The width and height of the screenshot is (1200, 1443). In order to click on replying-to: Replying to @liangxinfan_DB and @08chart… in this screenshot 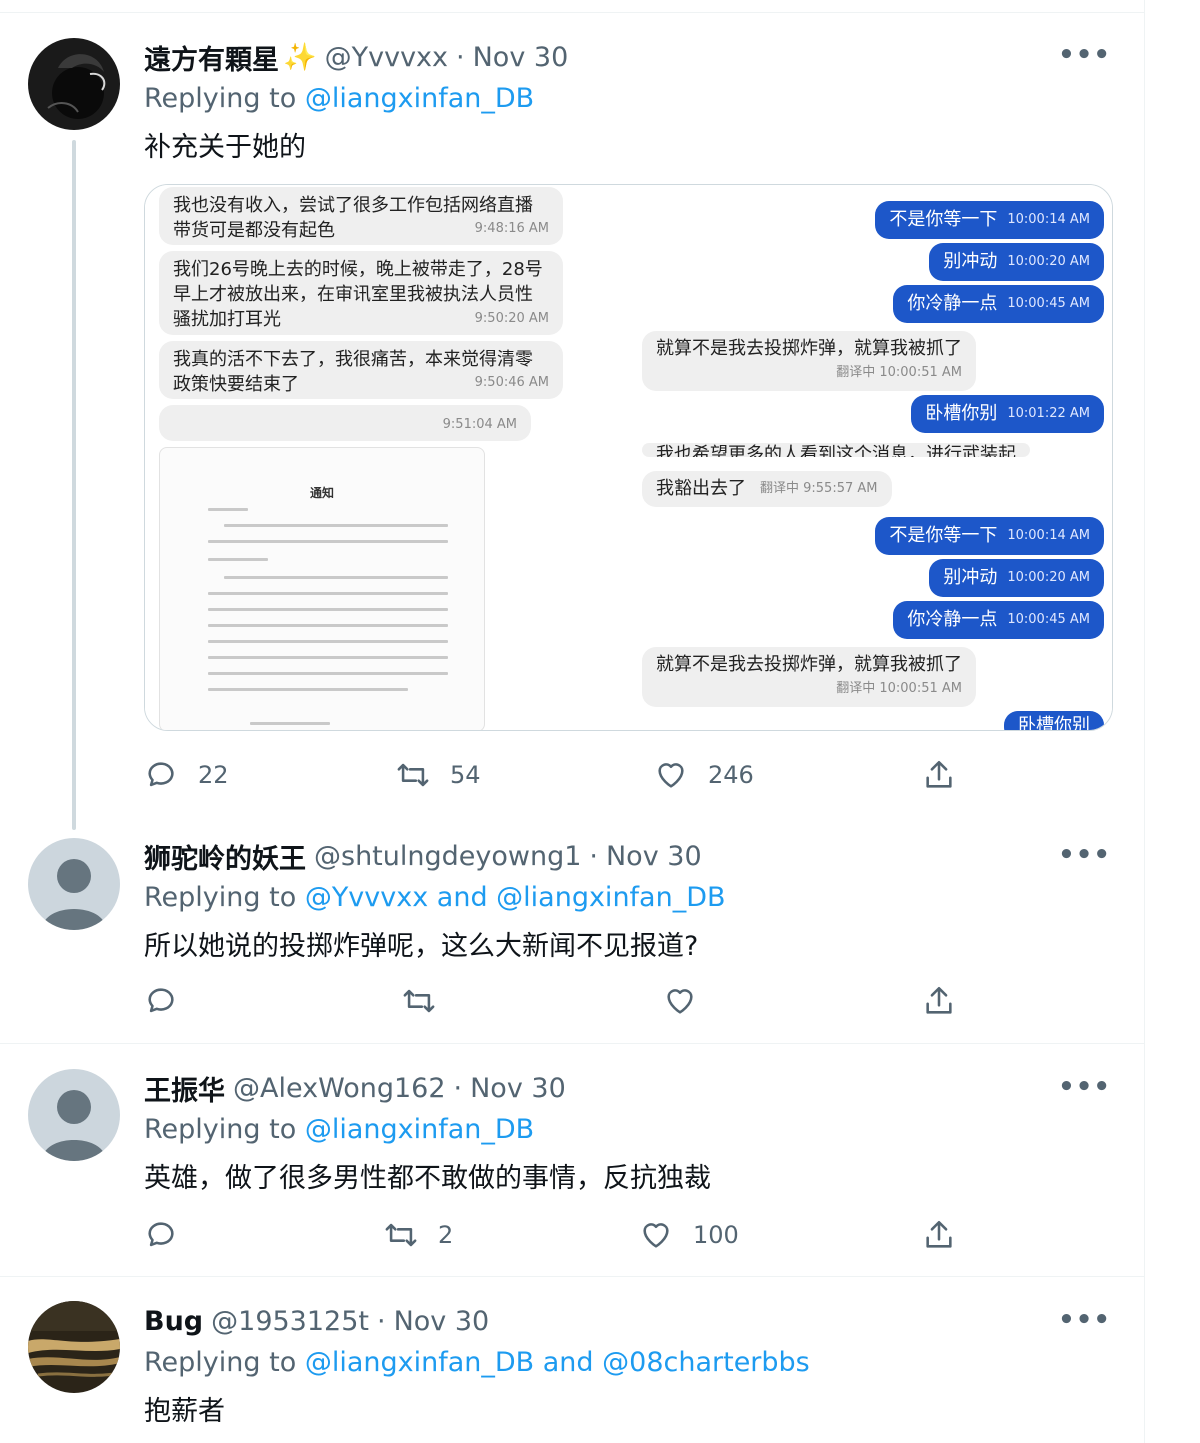, I will do `click(477, 1362)`.